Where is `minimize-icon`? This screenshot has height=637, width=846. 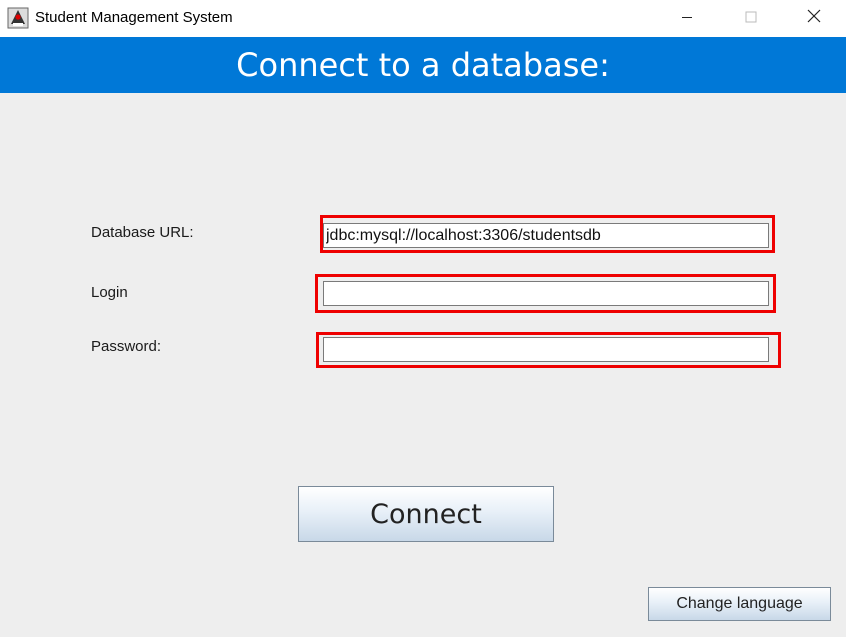 minimize-icon is located at coordinates (687, 19).